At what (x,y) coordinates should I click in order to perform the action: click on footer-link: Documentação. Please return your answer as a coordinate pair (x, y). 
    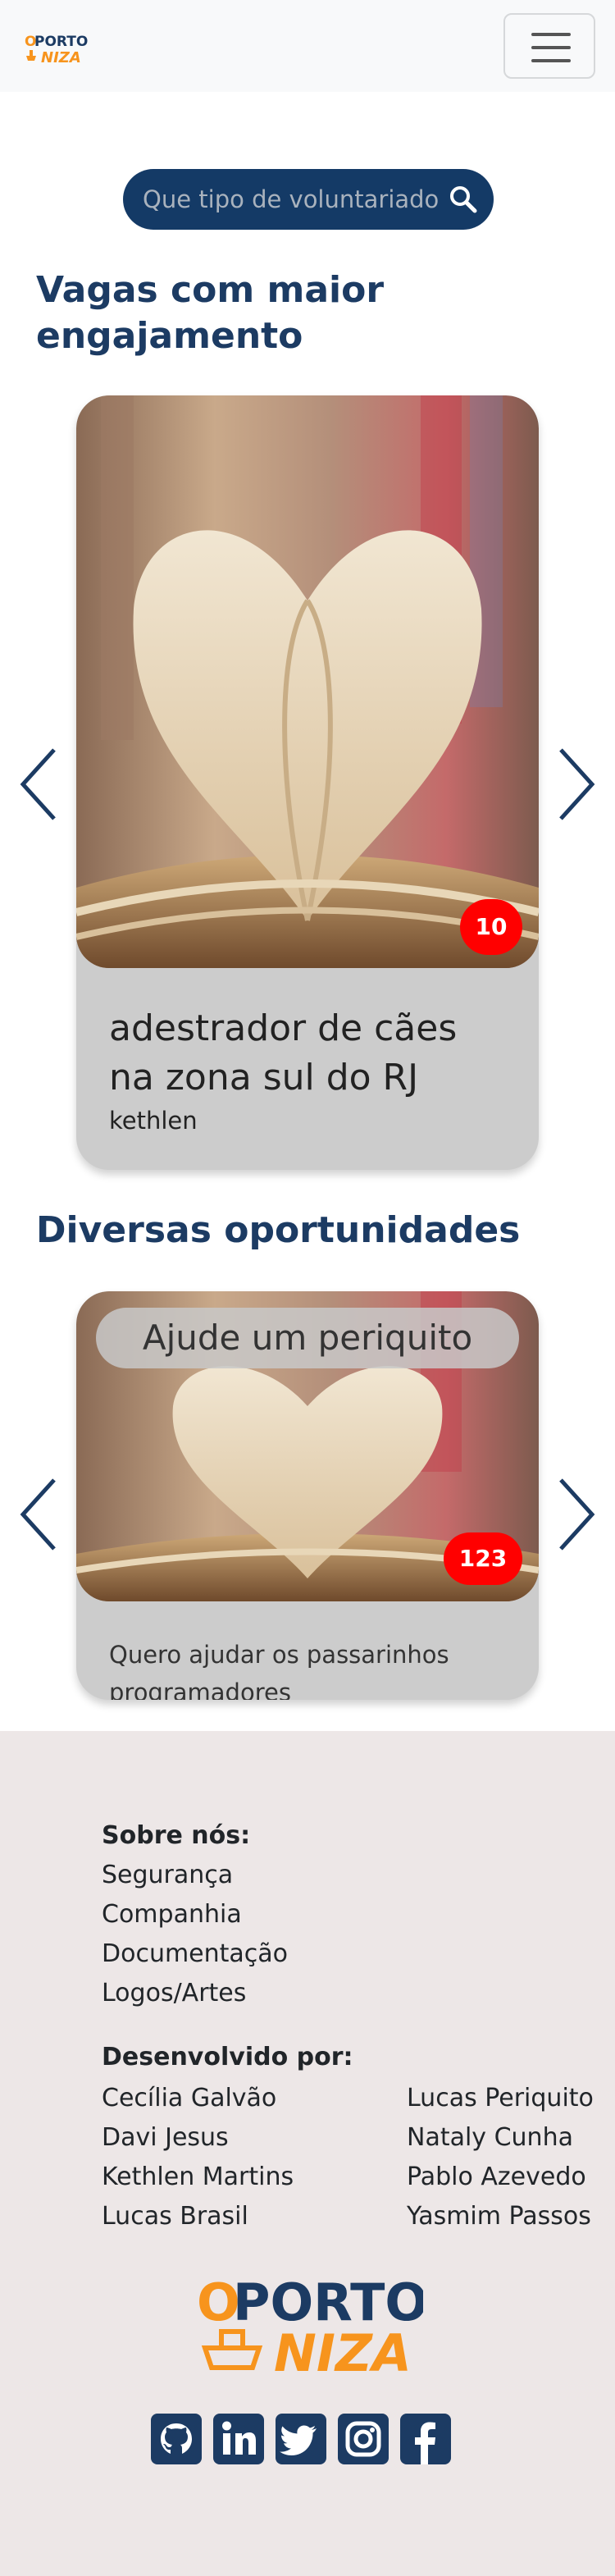
    Looking at the image, I should click on (195, 1954).